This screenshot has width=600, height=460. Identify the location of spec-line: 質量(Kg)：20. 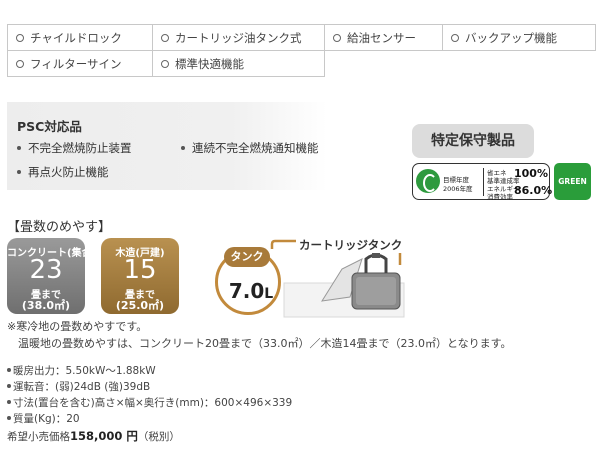
(43, 418).